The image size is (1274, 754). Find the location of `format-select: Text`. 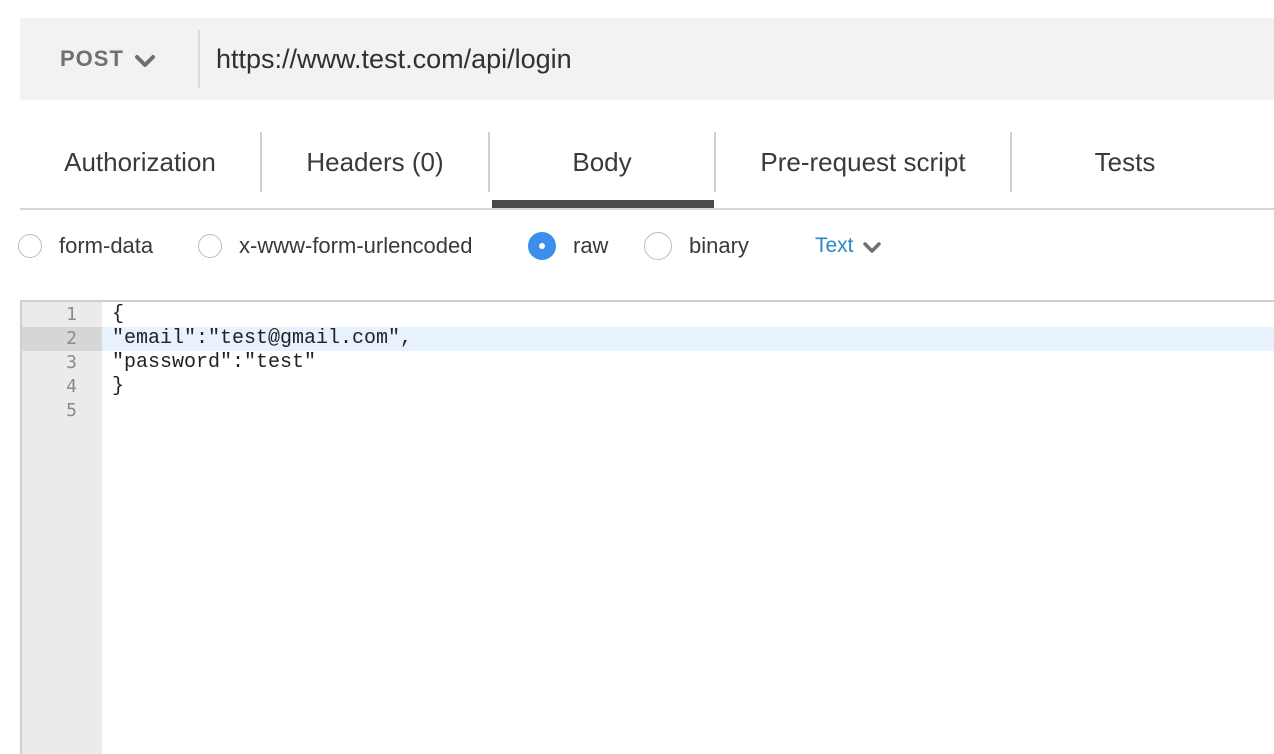

format-select: Text is located at coordinates (848, 246).